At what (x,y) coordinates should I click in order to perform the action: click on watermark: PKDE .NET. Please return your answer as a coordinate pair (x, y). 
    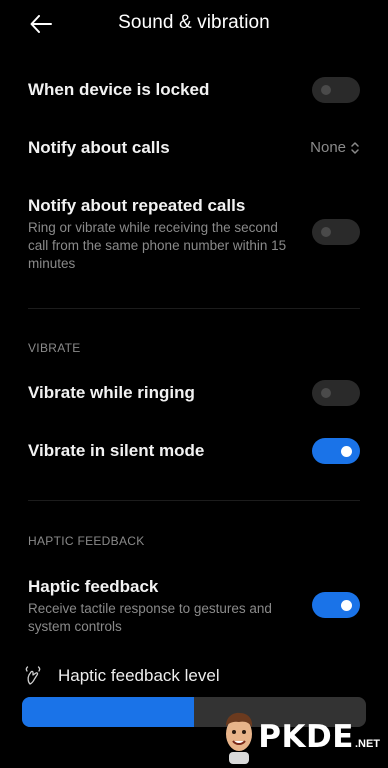
    Looking at the image, I should click on (301, 737).